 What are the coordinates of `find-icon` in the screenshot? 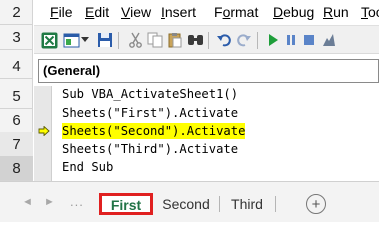 It's located at (195, 40).